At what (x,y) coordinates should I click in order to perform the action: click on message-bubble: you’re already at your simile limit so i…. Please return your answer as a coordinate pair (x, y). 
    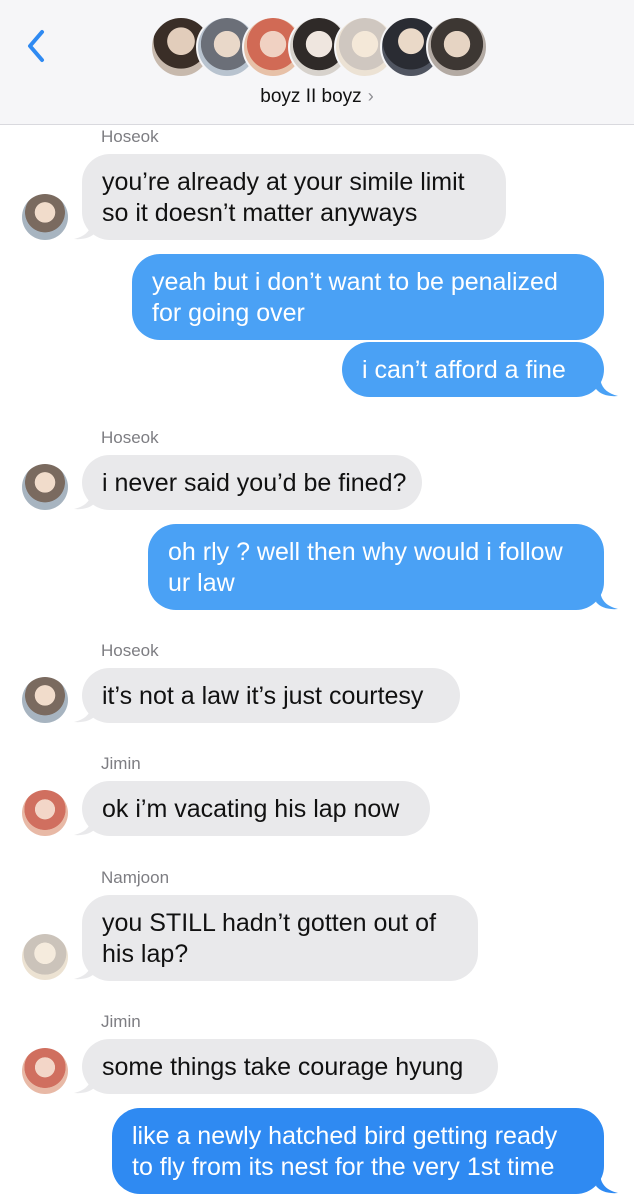
    Looking at the image, I should click on (294, 197).